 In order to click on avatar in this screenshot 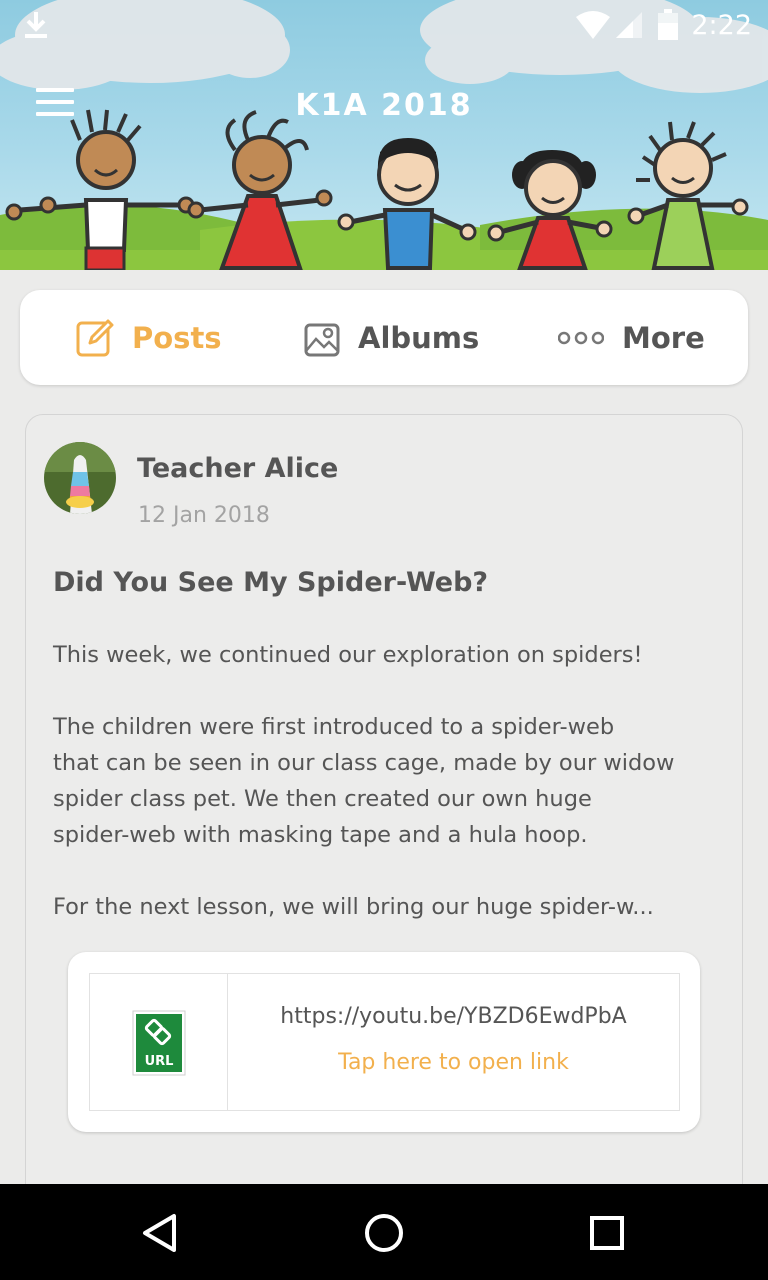, I will do `click(80, 478)`.